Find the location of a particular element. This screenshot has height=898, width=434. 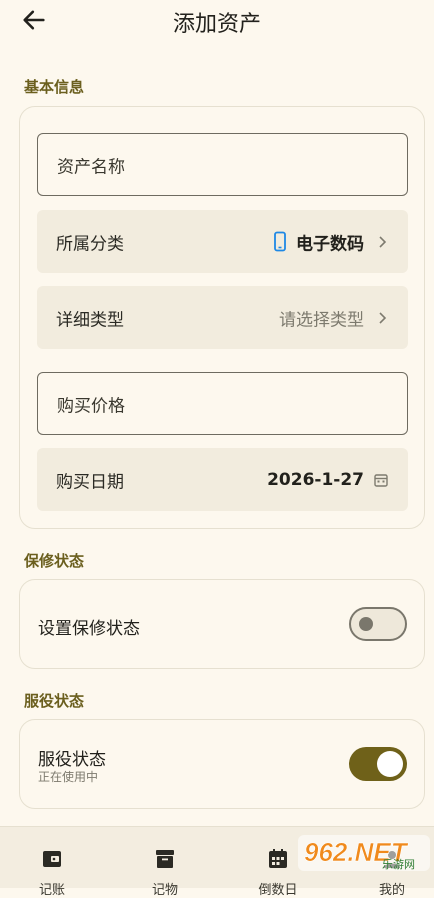

nav-label: 记账 is located at coordinates (51, 890).